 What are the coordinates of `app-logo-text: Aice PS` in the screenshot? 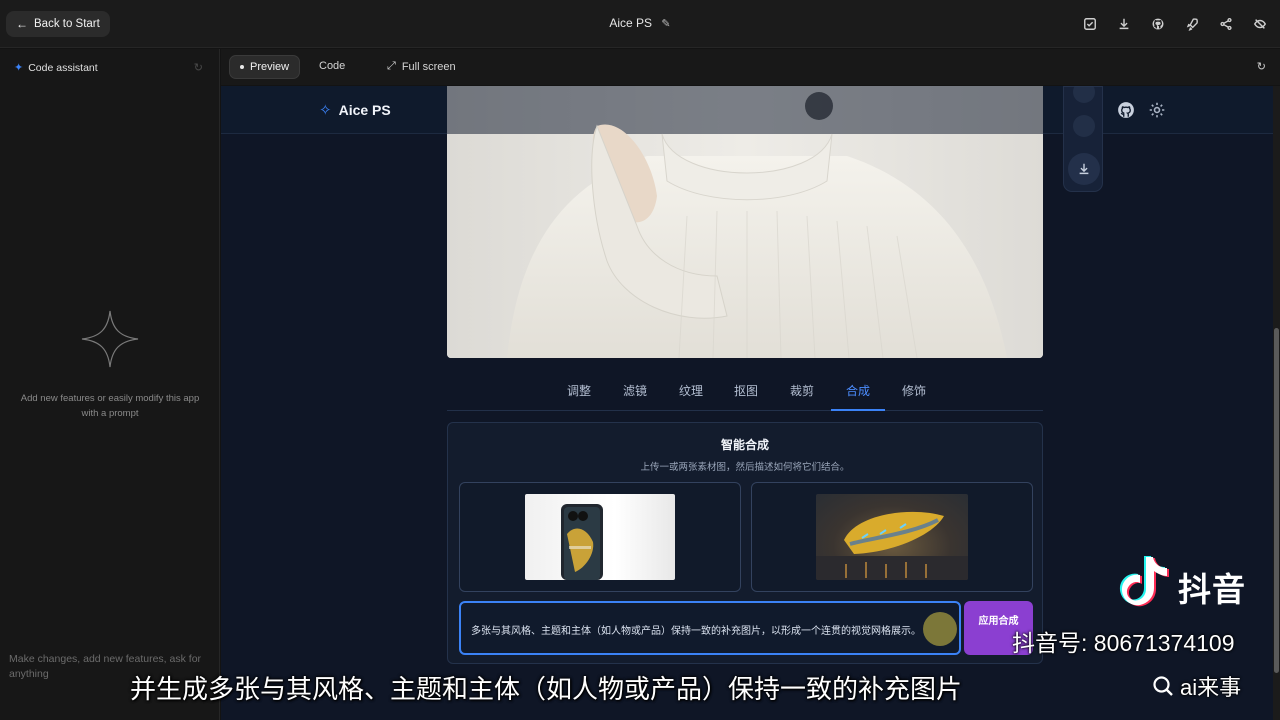 It's located at (364, 110).